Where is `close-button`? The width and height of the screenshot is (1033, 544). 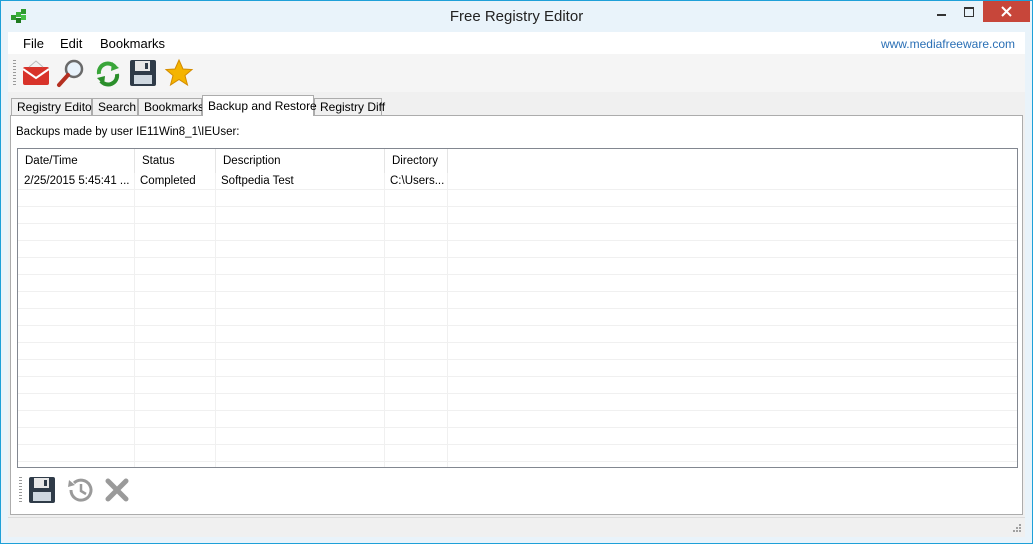
close-button is located at coordinates (1006, 11).